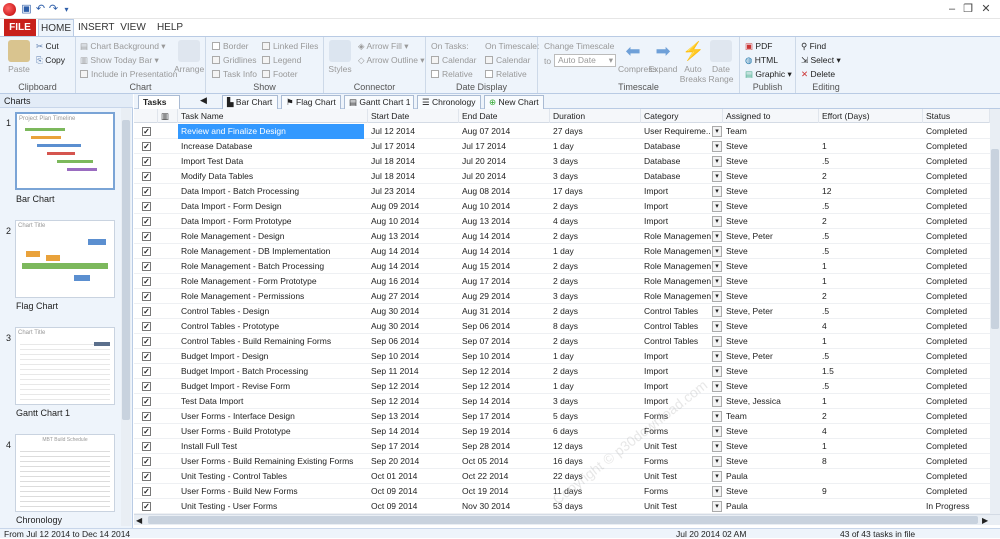 Image resolution: width=1000 pixels, height=539 pixels. What do you see at coordinates (771, 476) in the screenshot?
I see `assigned-cell: Paula` at bounding box center [771, 476].